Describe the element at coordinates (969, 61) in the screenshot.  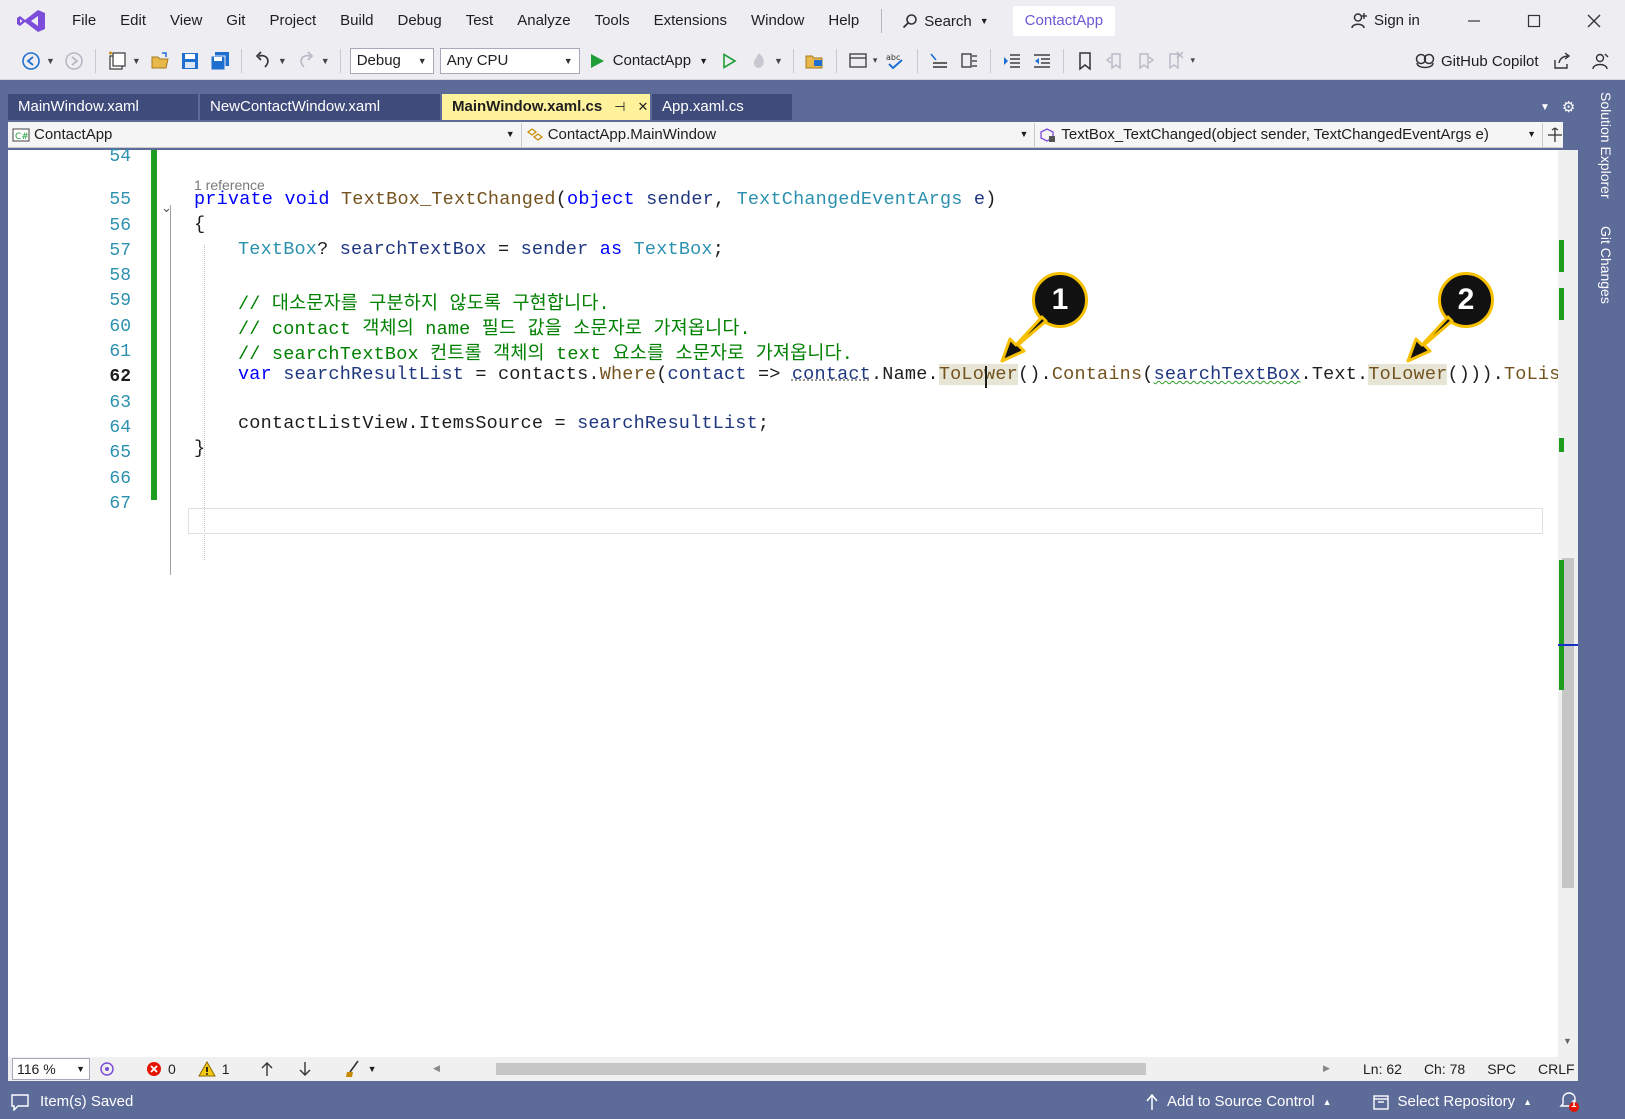
I see `uncomment-button` at that location.